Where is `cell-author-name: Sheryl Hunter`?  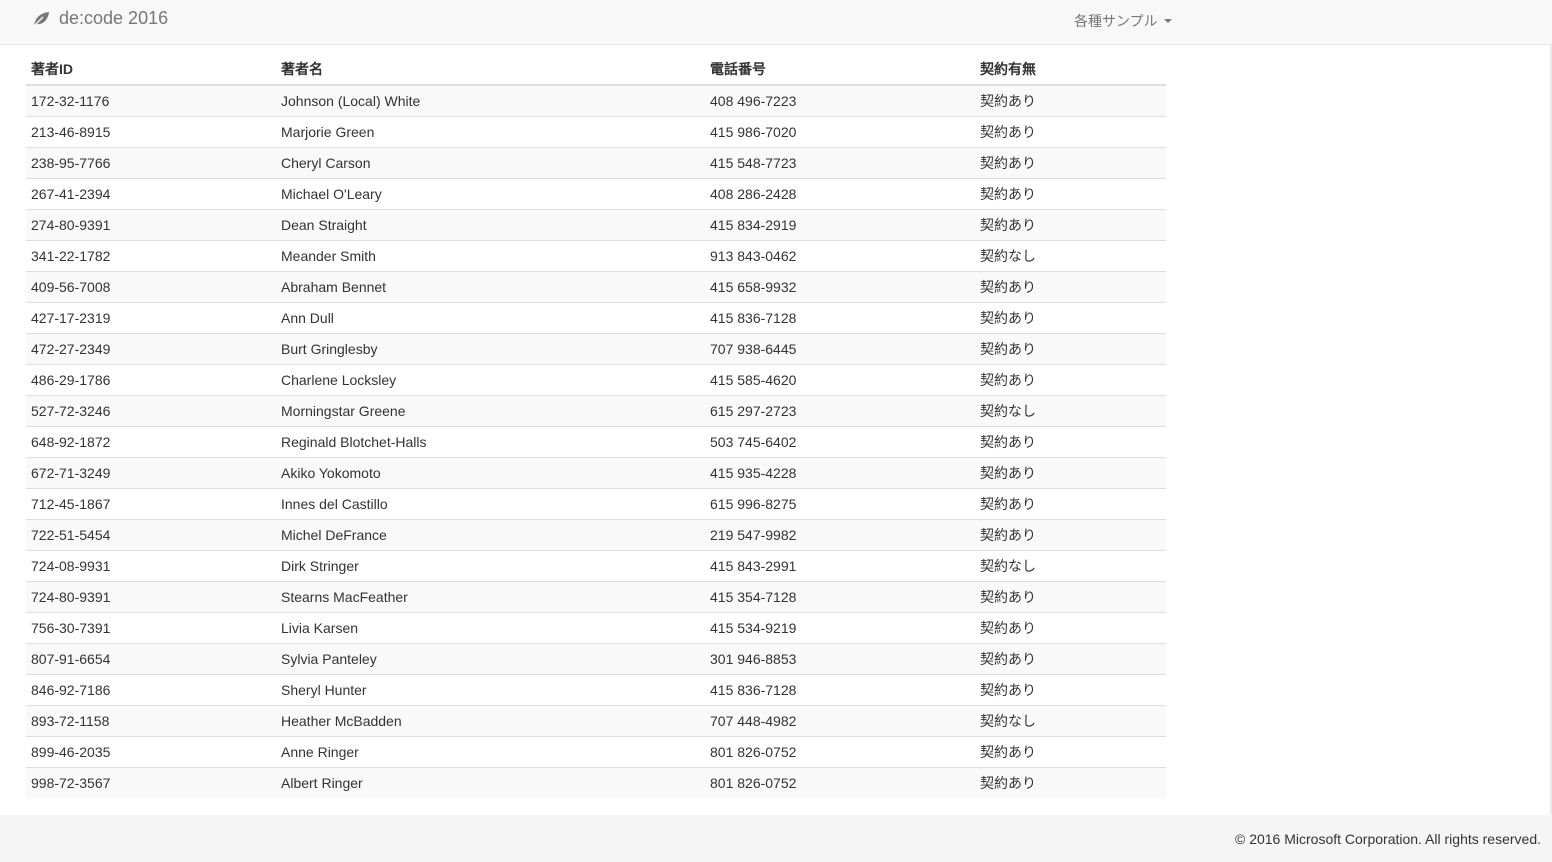 cell-author-name: Sheryl Hunter is located at coordinates (490, 689).